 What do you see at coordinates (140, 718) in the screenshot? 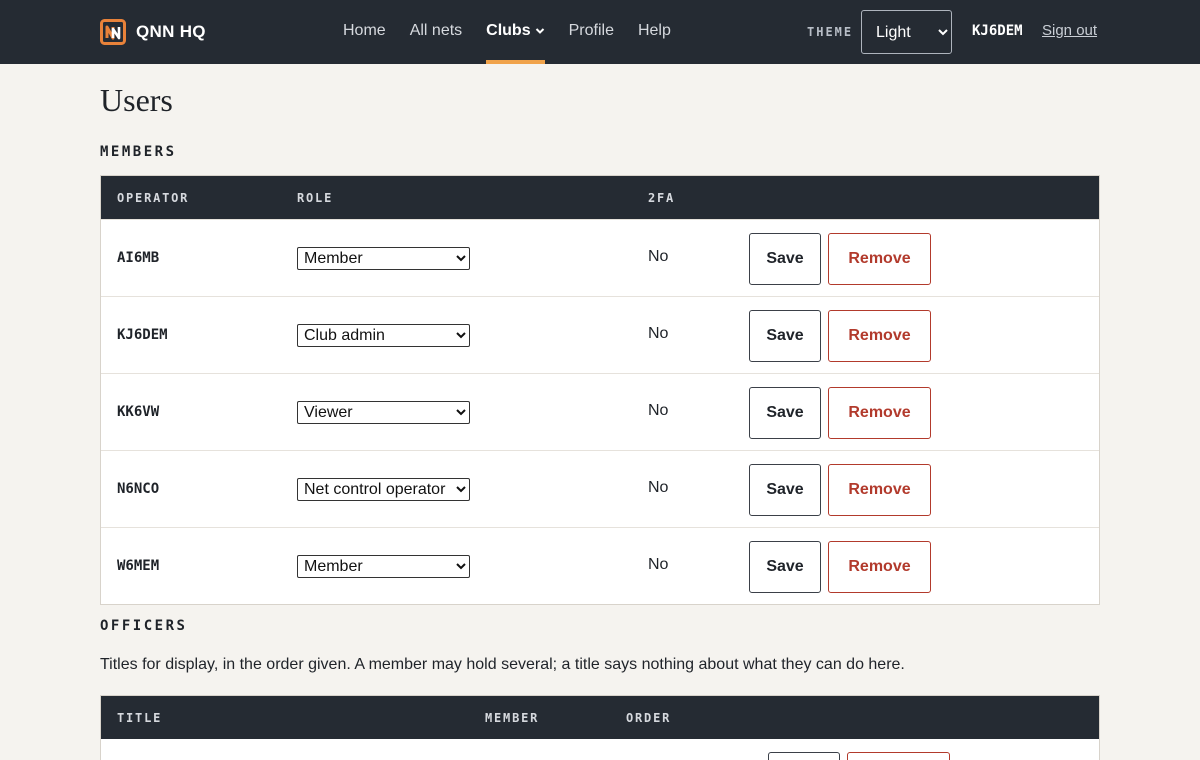
I see `col-title: TITLE` at bounding box center [140, 718].